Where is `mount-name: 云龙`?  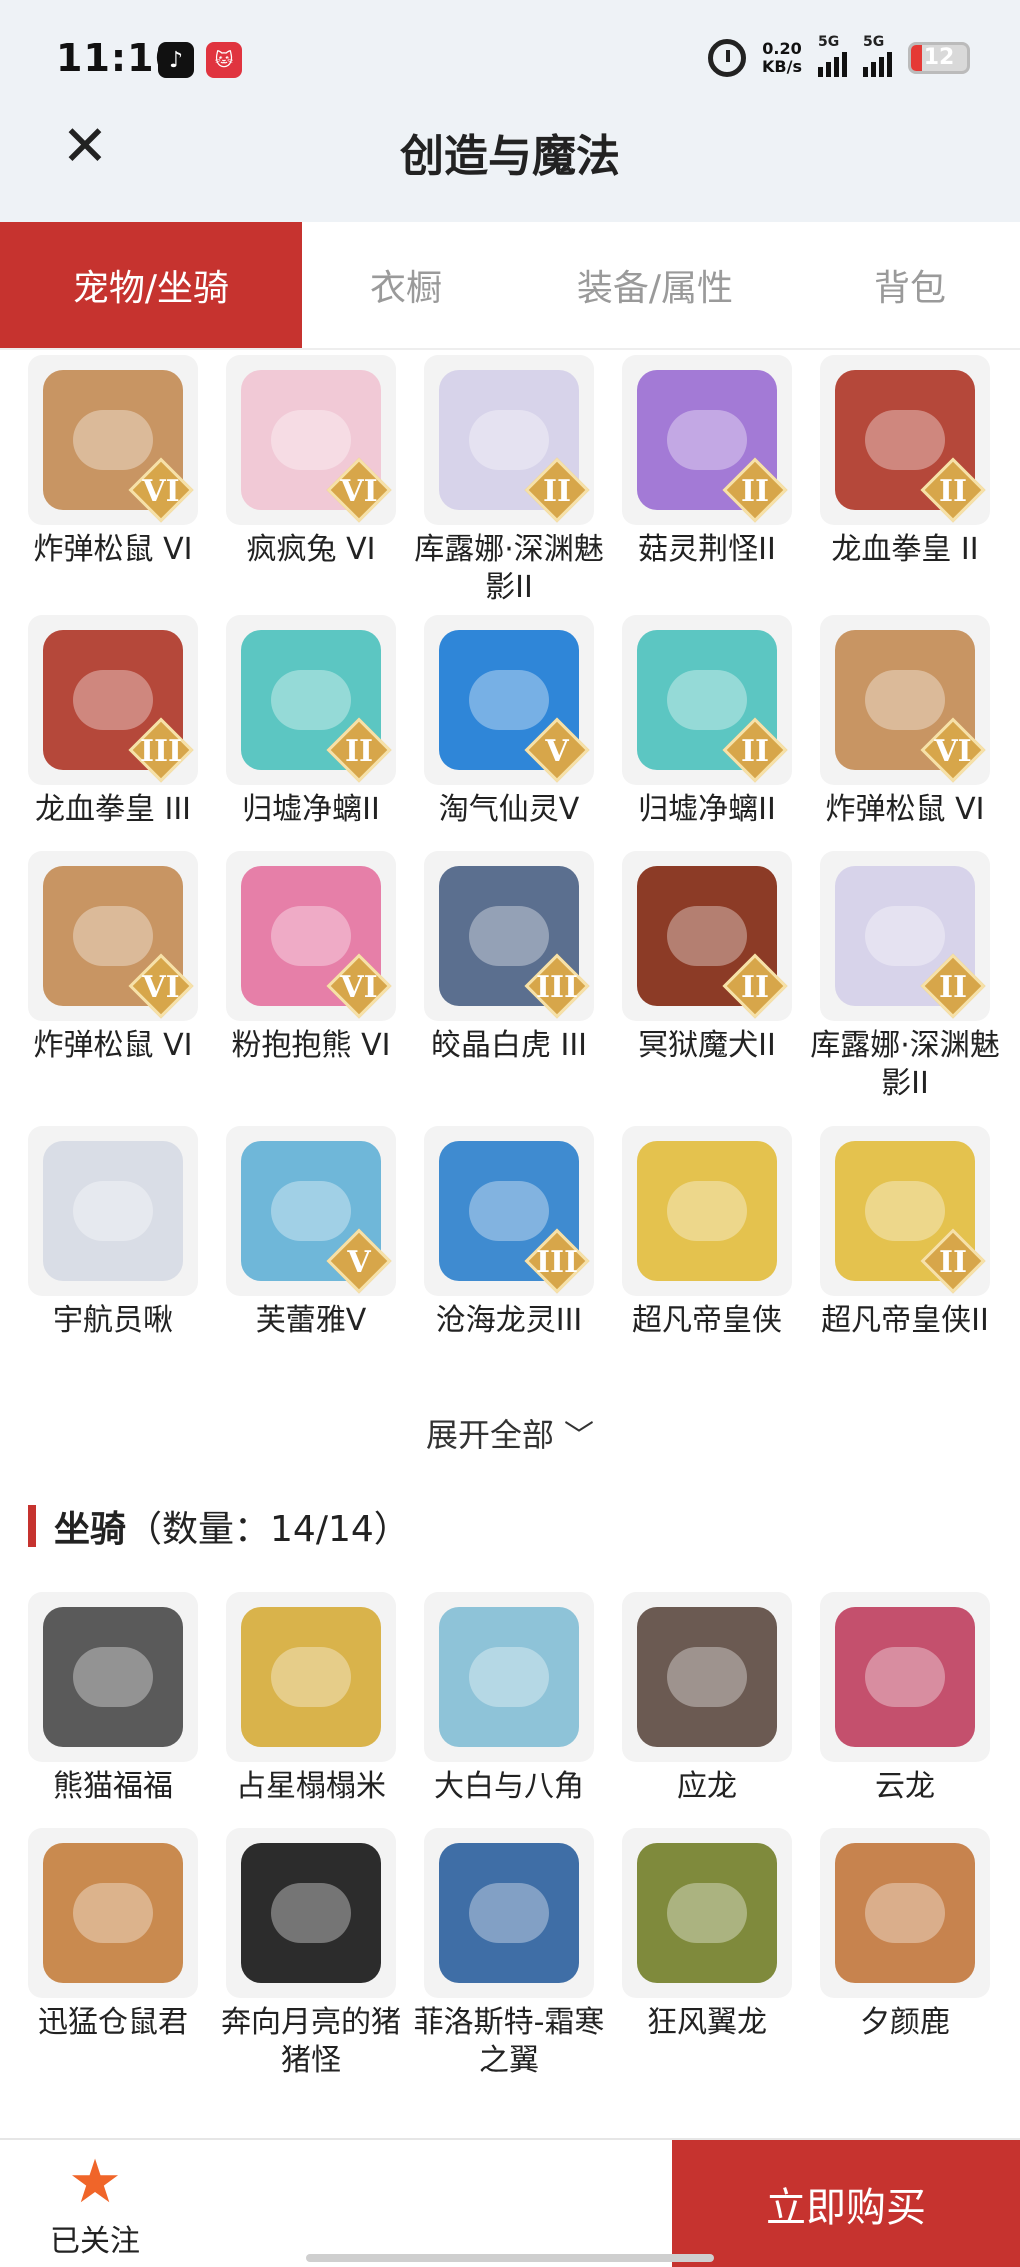 mount-name: 云龙 is located at coordinates (905, 1786).